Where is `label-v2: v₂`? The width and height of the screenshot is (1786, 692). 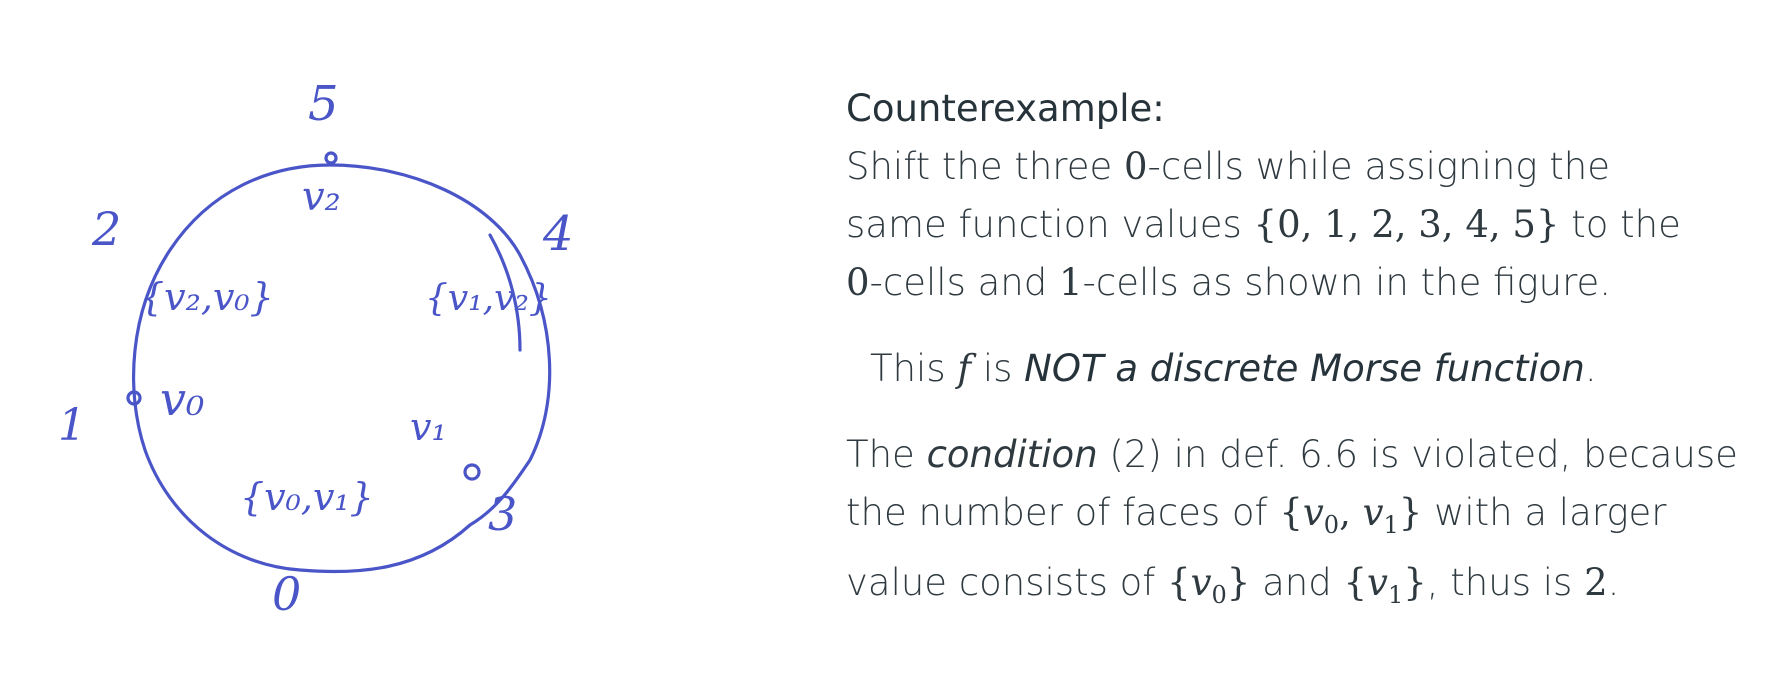
label-v2: v₂ is located at coordinates (321, 197).